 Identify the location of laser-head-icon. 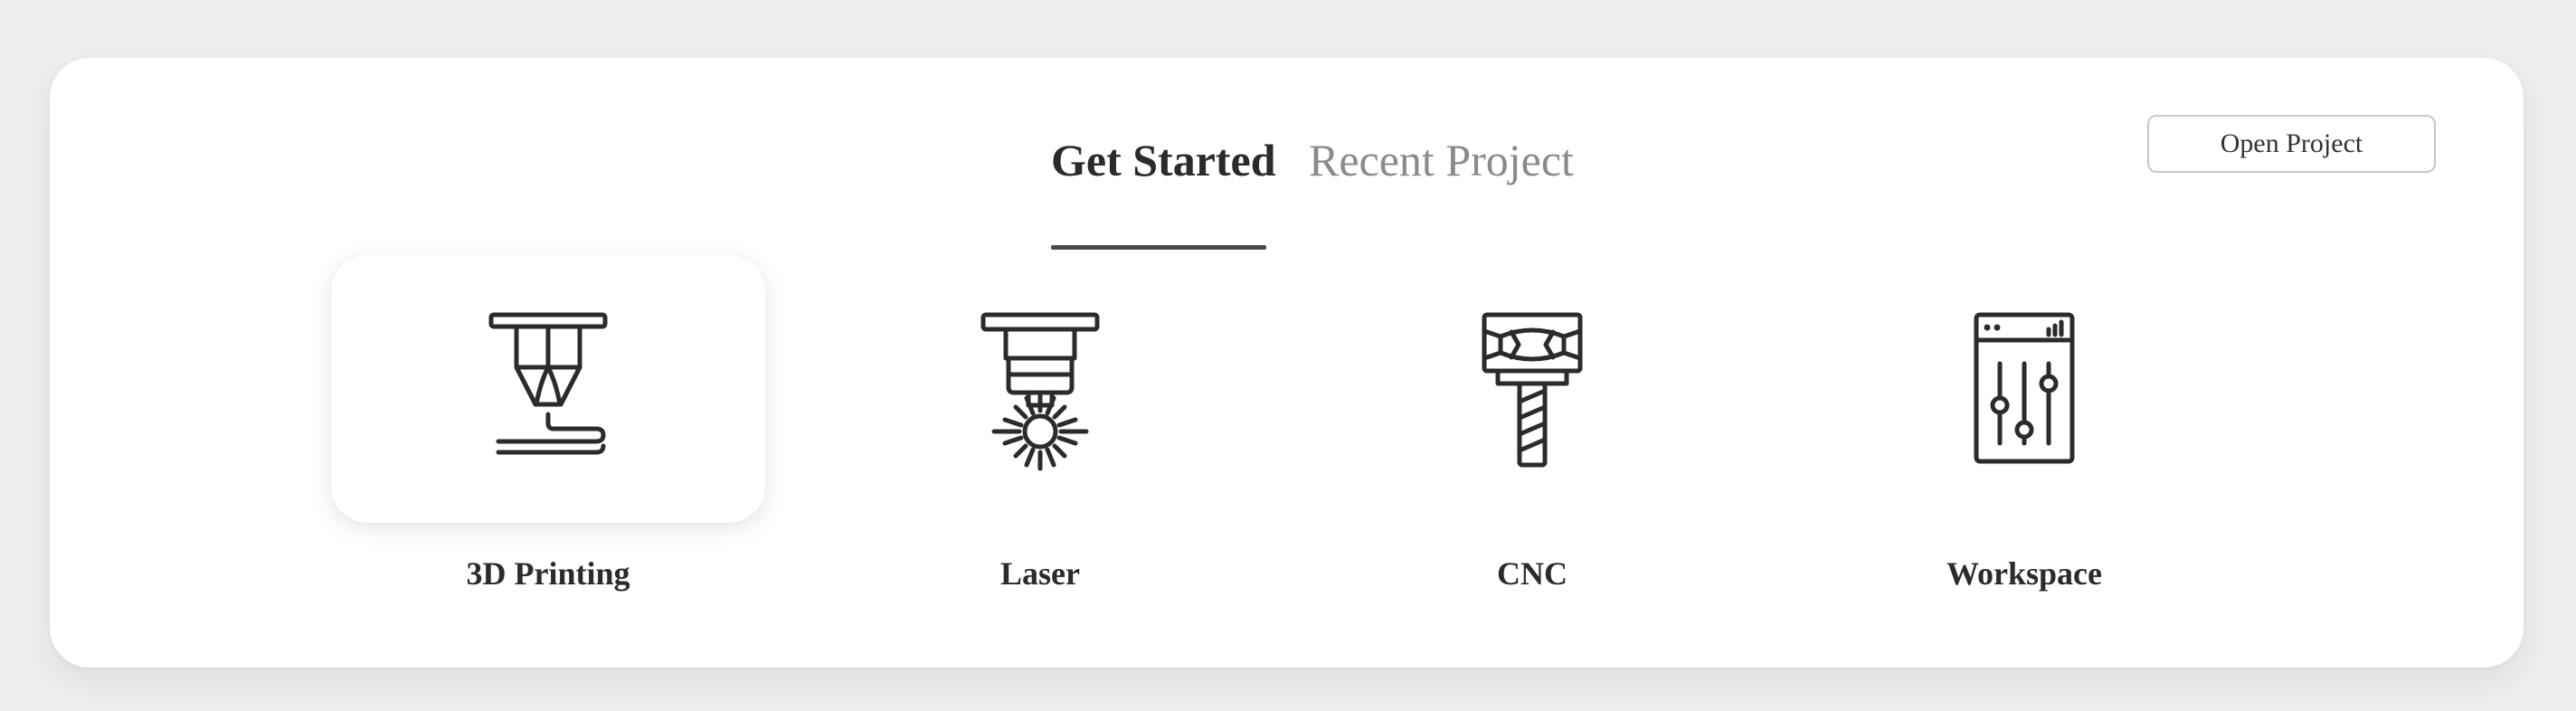
(1040, 391).